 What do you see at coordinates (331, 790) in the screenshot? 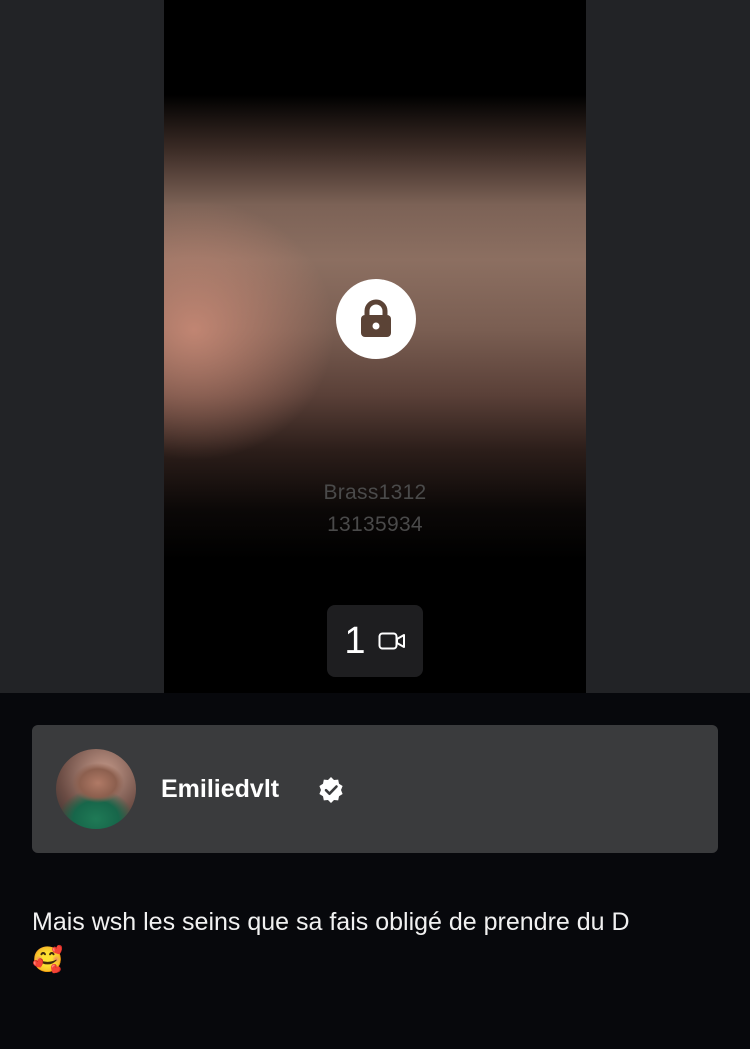
I see `verified-badge-icon` at bounding box center [331, 790].